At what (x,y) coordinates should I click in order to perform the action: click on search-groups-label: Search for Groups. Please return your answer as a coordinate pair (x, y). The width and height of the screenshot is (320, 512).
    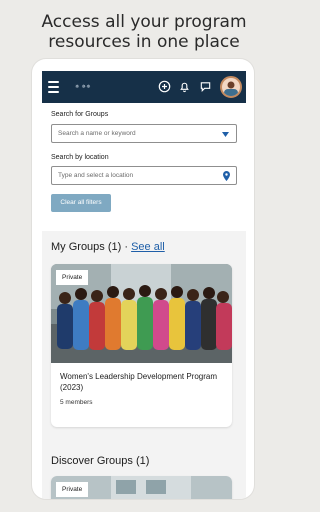
    Looking at the image, I should click on (80, 114).